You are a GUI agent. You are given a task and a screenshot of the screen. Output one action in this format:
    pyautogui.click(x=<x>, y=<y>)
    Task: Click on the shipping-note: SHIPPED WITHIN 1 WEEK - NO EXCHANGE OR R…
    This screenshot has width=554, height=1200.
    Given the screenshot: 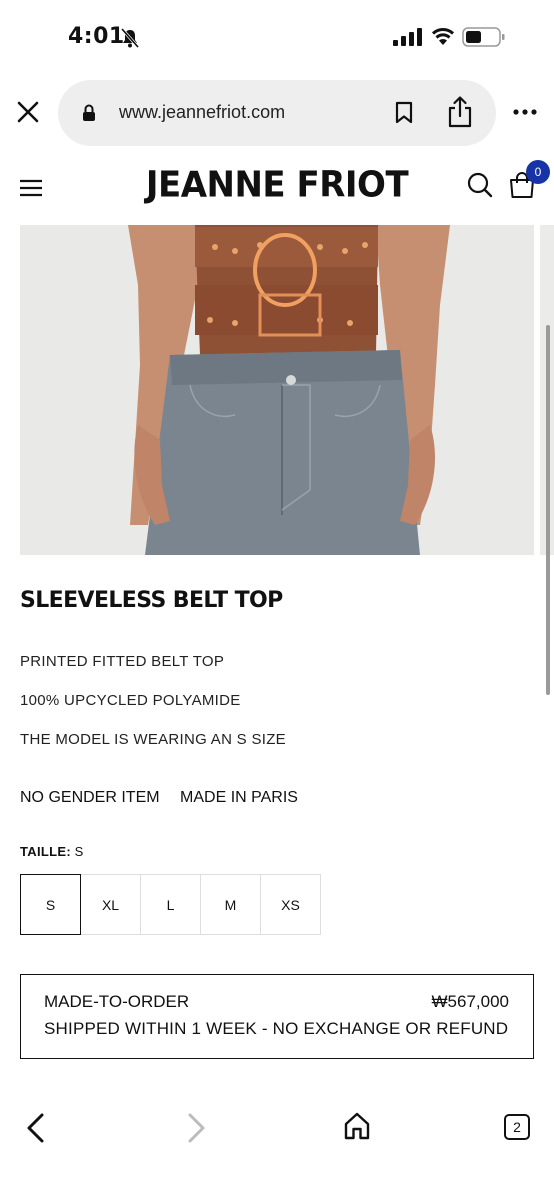 What is the action you would take?
    pyautogui.click(x=276, y=1028)
    